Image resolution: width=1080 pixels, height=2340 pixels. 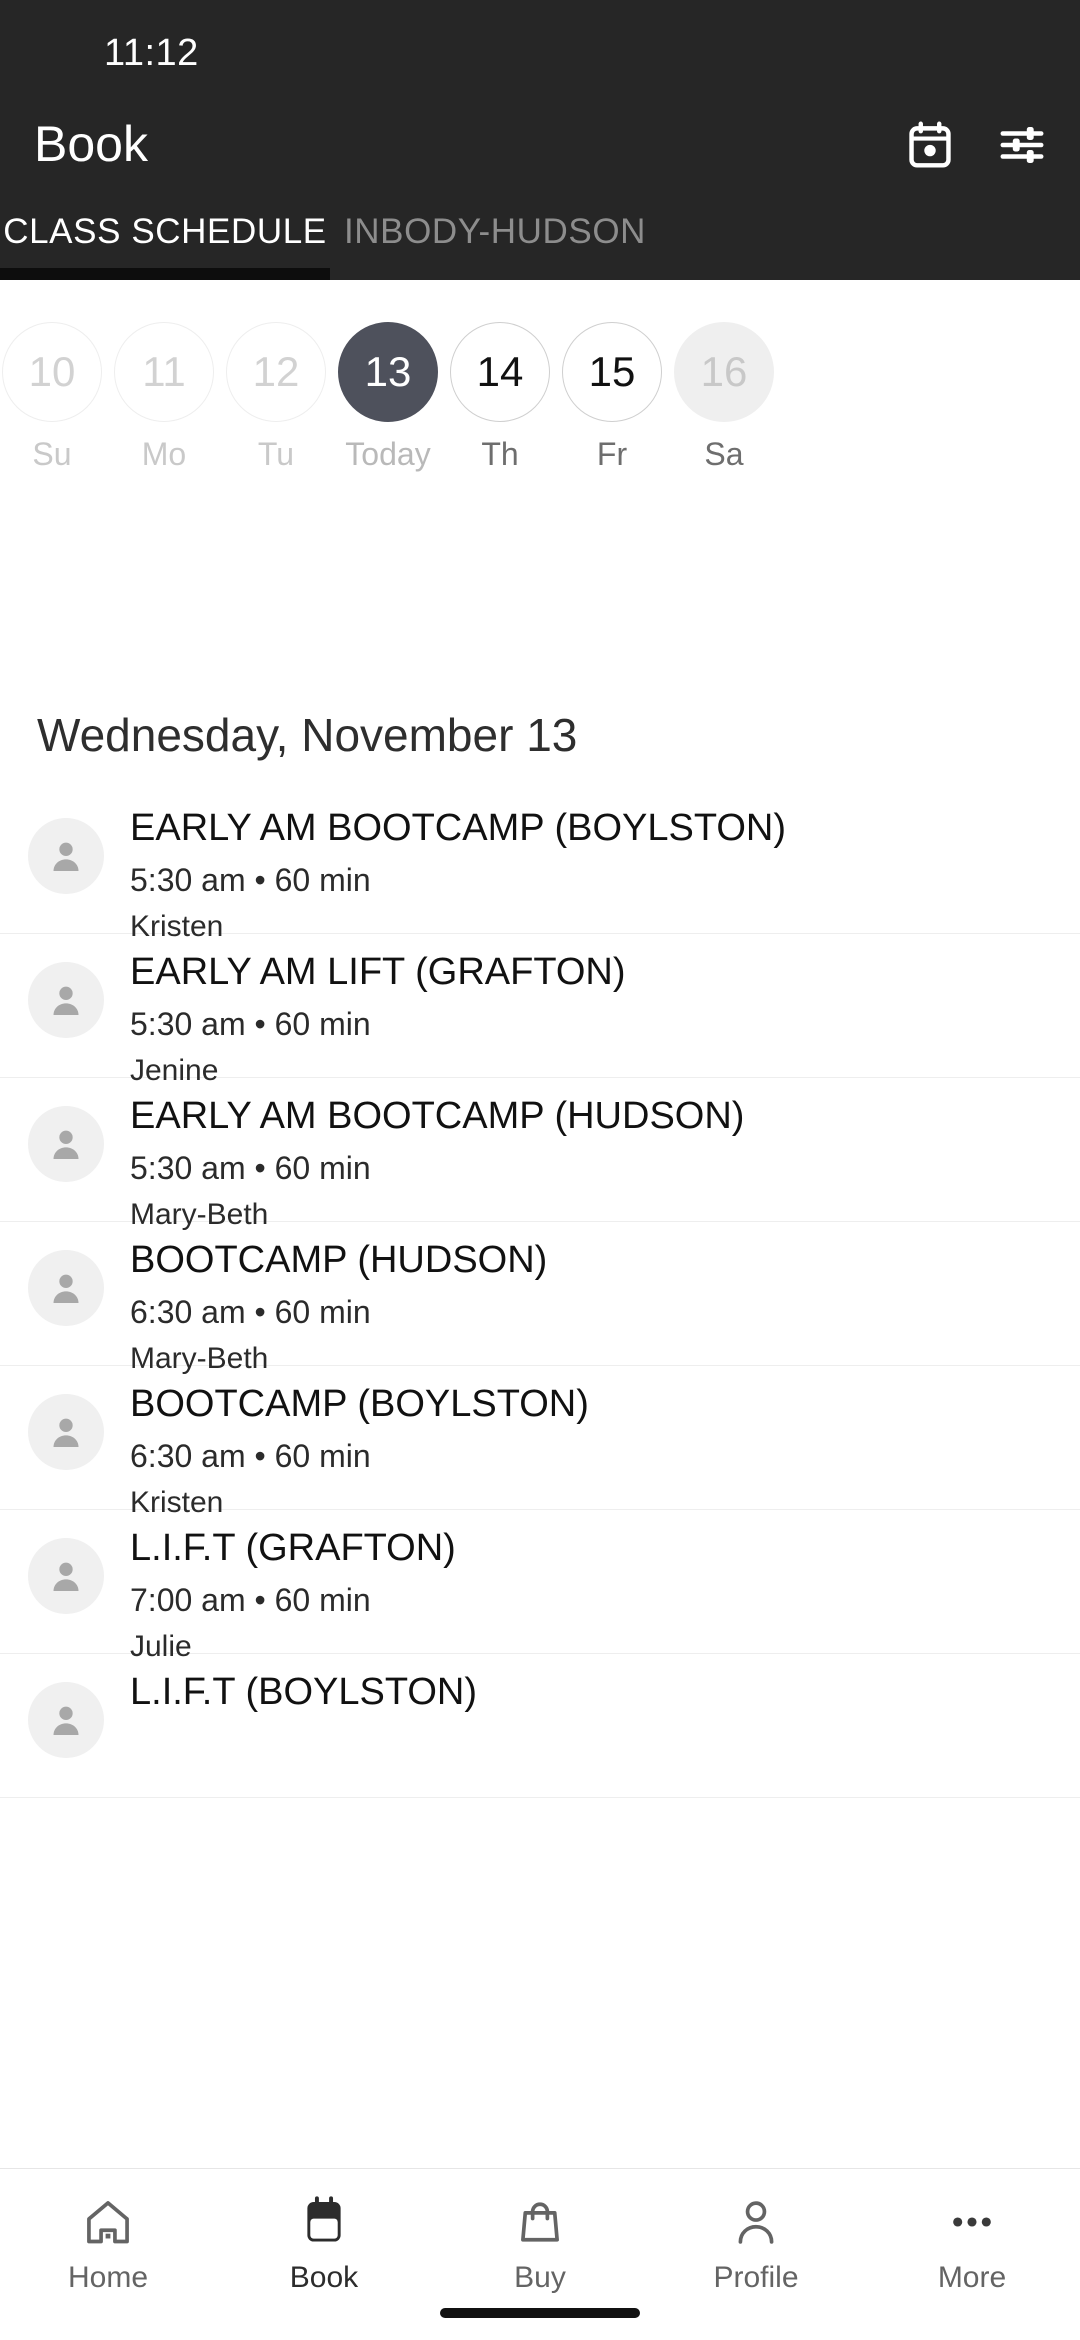 What do you see at coordinates (108, 2222) in the screenshot?
I see `home-icon` at bounding box center [108, 2222].